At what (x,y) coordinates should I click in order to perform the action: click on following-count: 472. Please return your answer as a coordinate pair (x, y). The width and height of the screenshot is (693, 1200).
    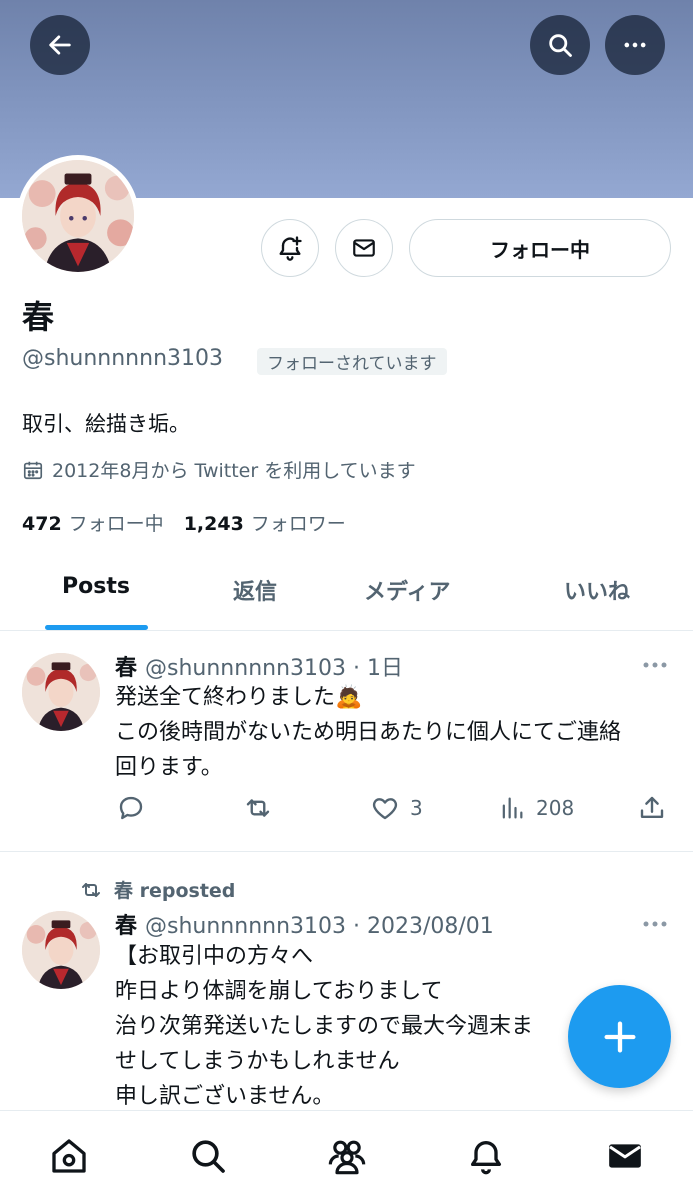
    Looking at the image, I should click on (42, 524).